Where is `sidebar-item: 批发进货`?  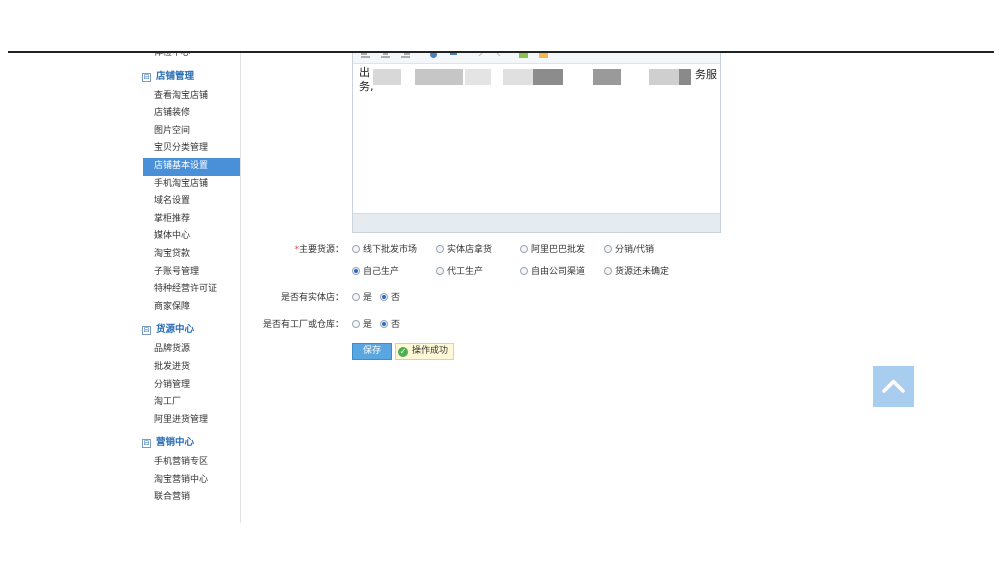
sidebar-item: 批发进货 is located at coordinates (189, 368).